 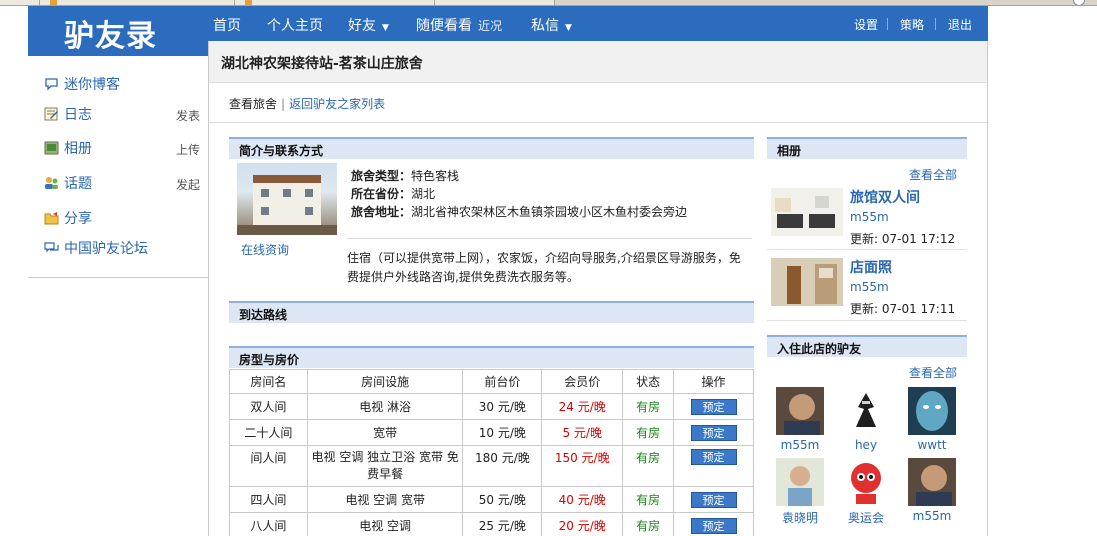 What do you see at coordinates (269, 360) in the screenshot?
I see `section-title: 房型与房价` at bounding box center [269, 360].